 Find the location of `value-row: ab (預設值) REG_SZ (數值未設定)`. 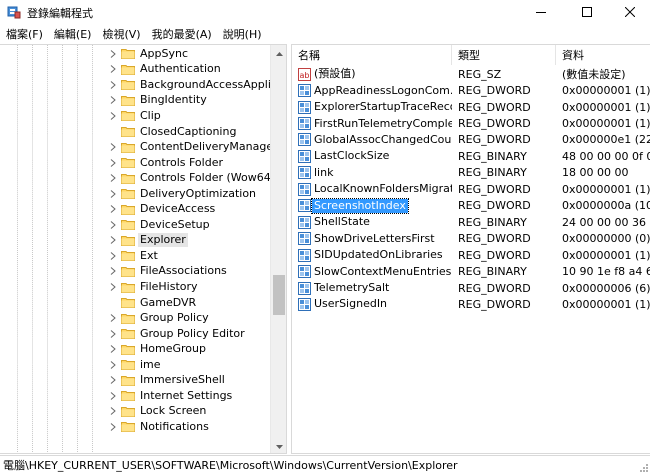

value-row: ab (預設值) REG_SZ (數值未設定) is located at coordinates (471, 74).